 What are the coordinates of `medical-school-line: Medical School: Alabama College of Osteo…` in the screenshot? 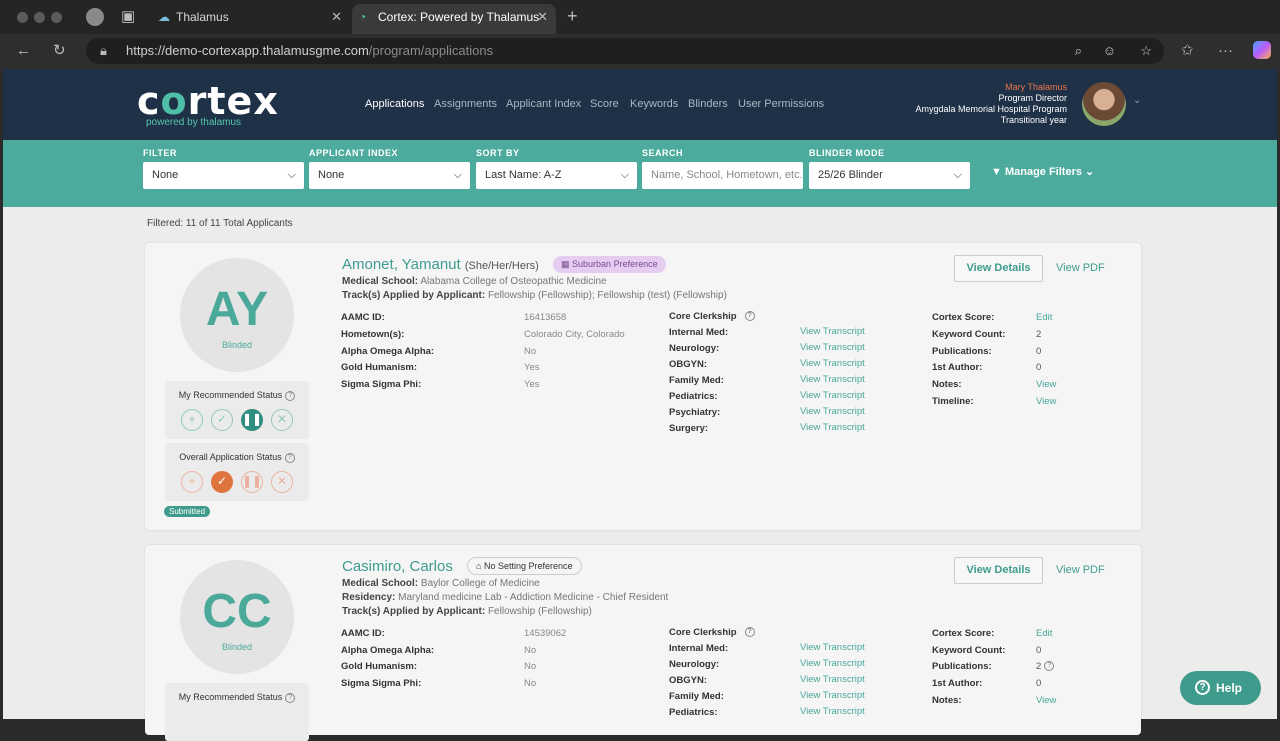 It's located at (474, 281).